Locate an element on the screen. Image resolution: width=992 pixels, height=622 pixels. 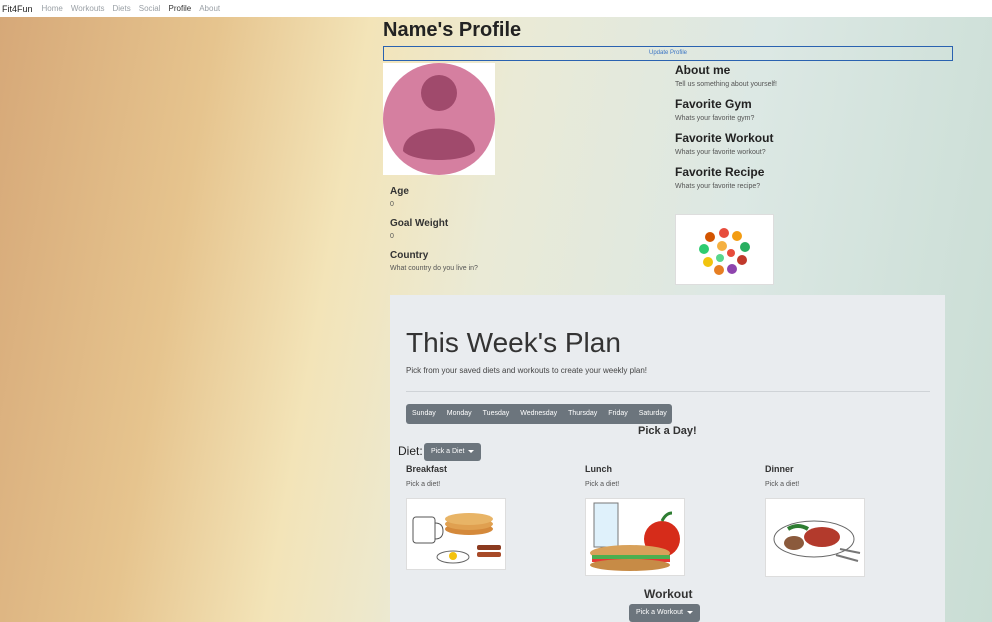
age-value: 0 is located at coordinates (392, 204).